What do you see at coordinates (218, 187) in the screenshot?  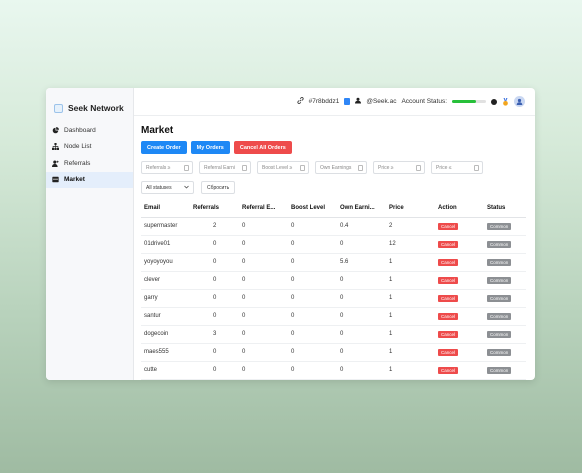 I see `reset-button: Сбросить` at bounding box center [218, 187].